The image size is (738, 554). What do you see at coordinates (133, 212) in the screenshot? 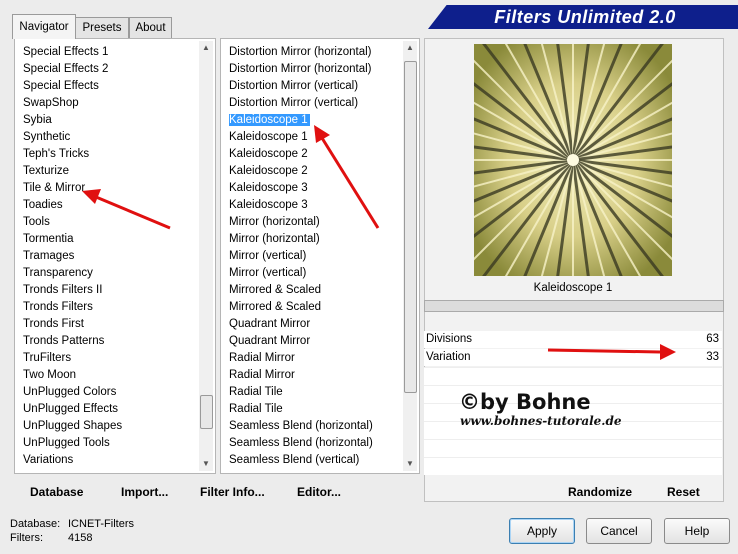
I see `arrow-tile-mirror-icon` at bounding box center [133, 212].